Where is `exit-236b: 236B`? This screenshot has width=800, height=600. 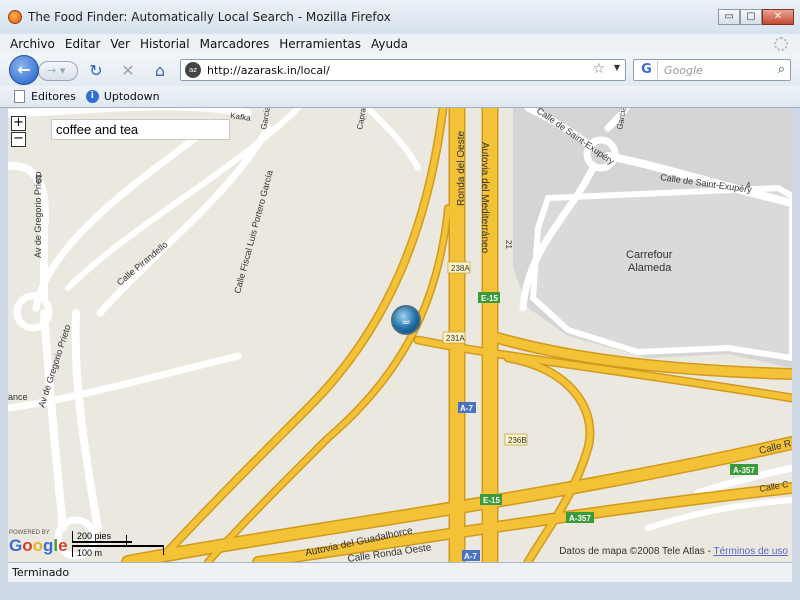 exit-236b: 236B is located at coordinates (517, 440).